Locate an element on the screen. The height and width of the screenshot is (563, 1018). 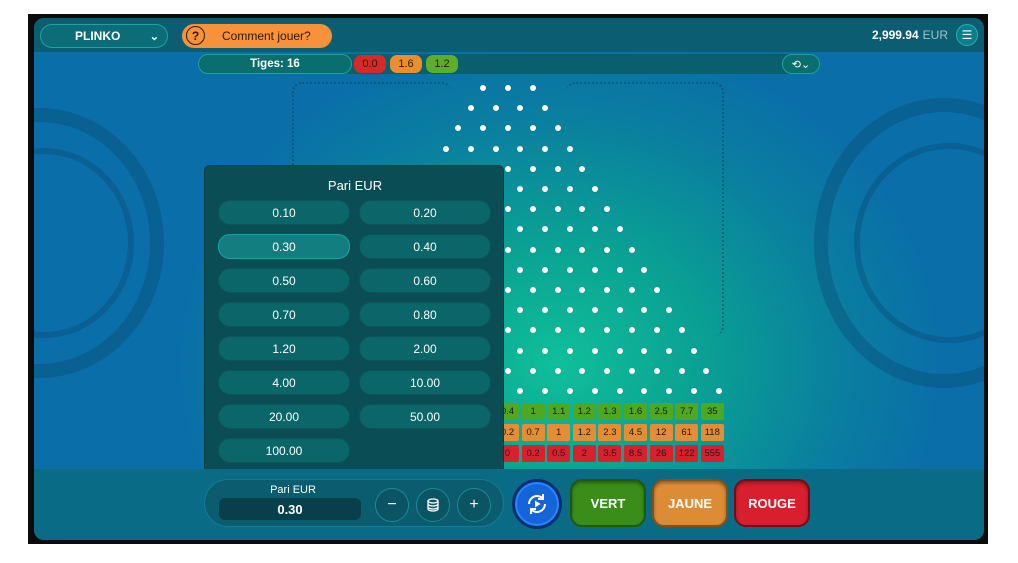
multiplier-slot-yellow: 1.2 is located at coordinates (584, 432).